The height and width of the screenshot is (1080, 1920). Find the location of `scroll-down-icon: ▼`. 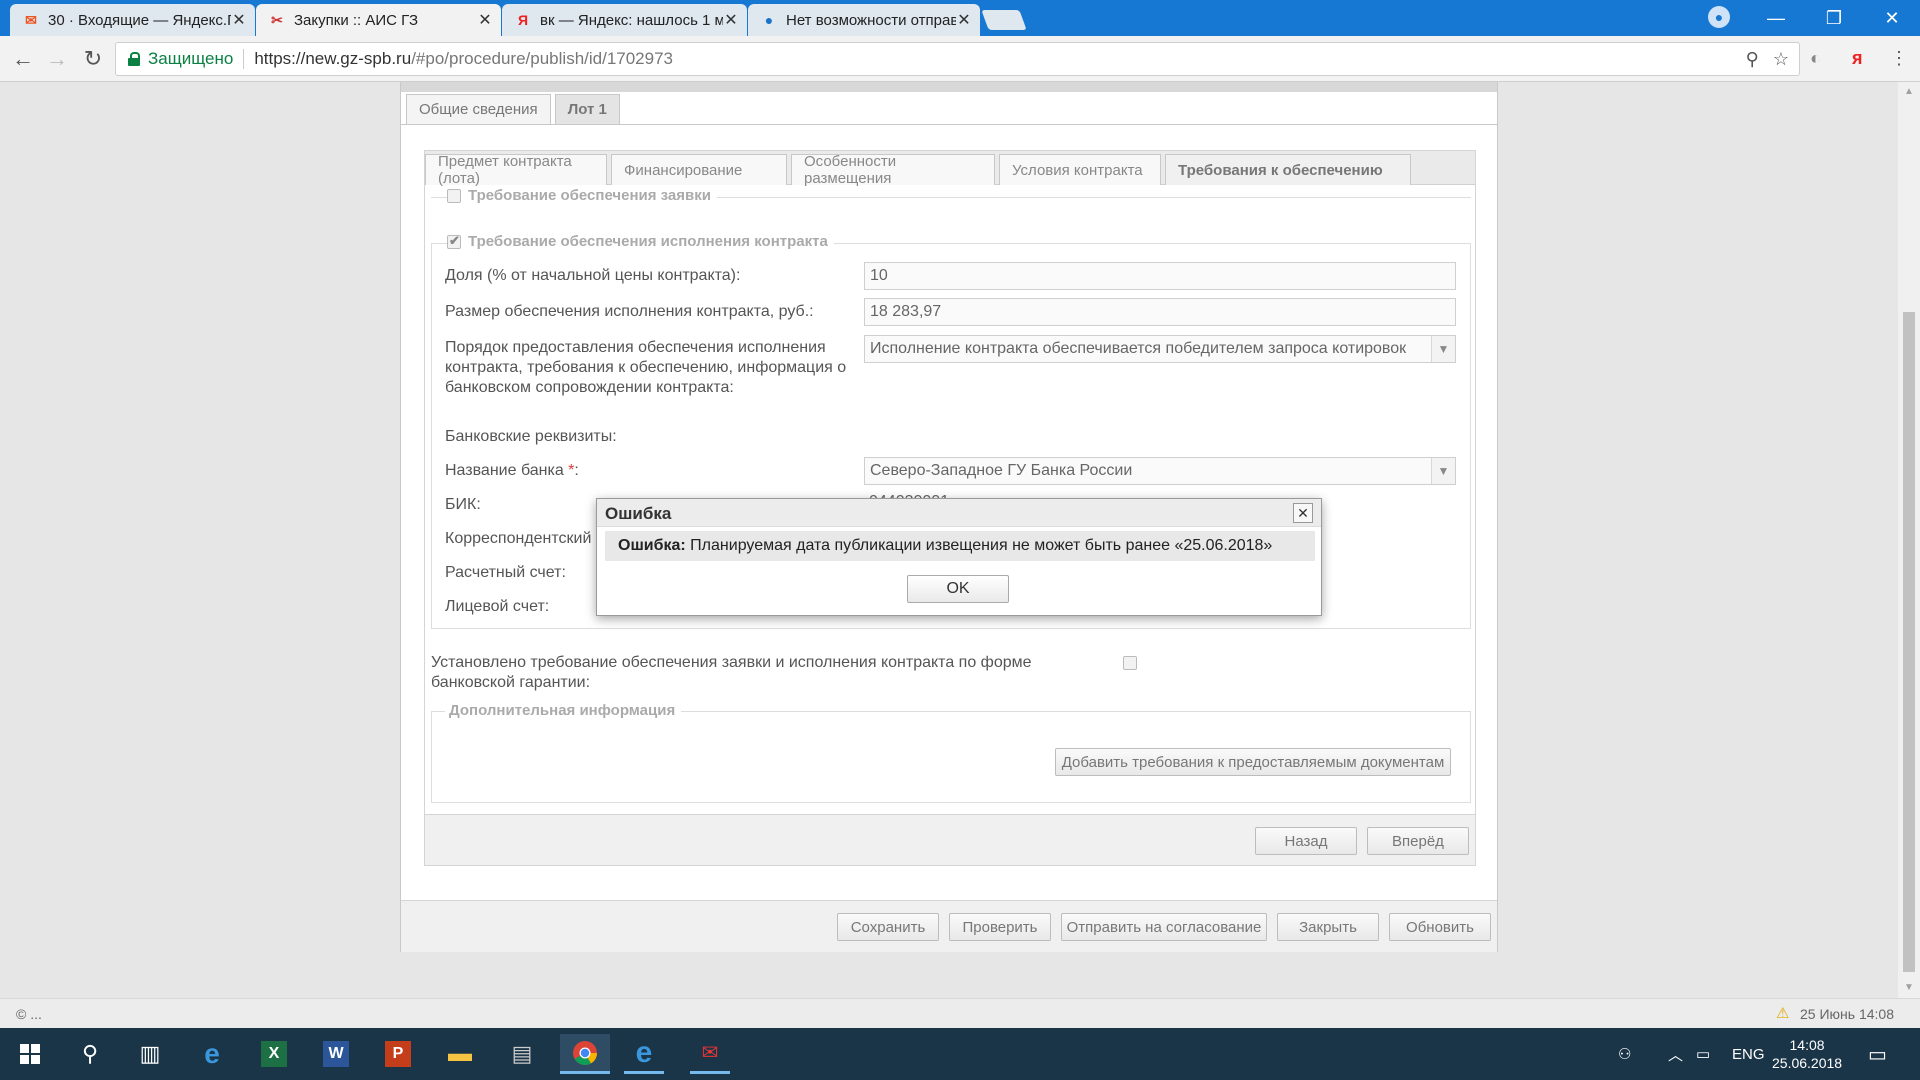

scroll-down-icon: ▼ is located at coordinates (1909, 987).